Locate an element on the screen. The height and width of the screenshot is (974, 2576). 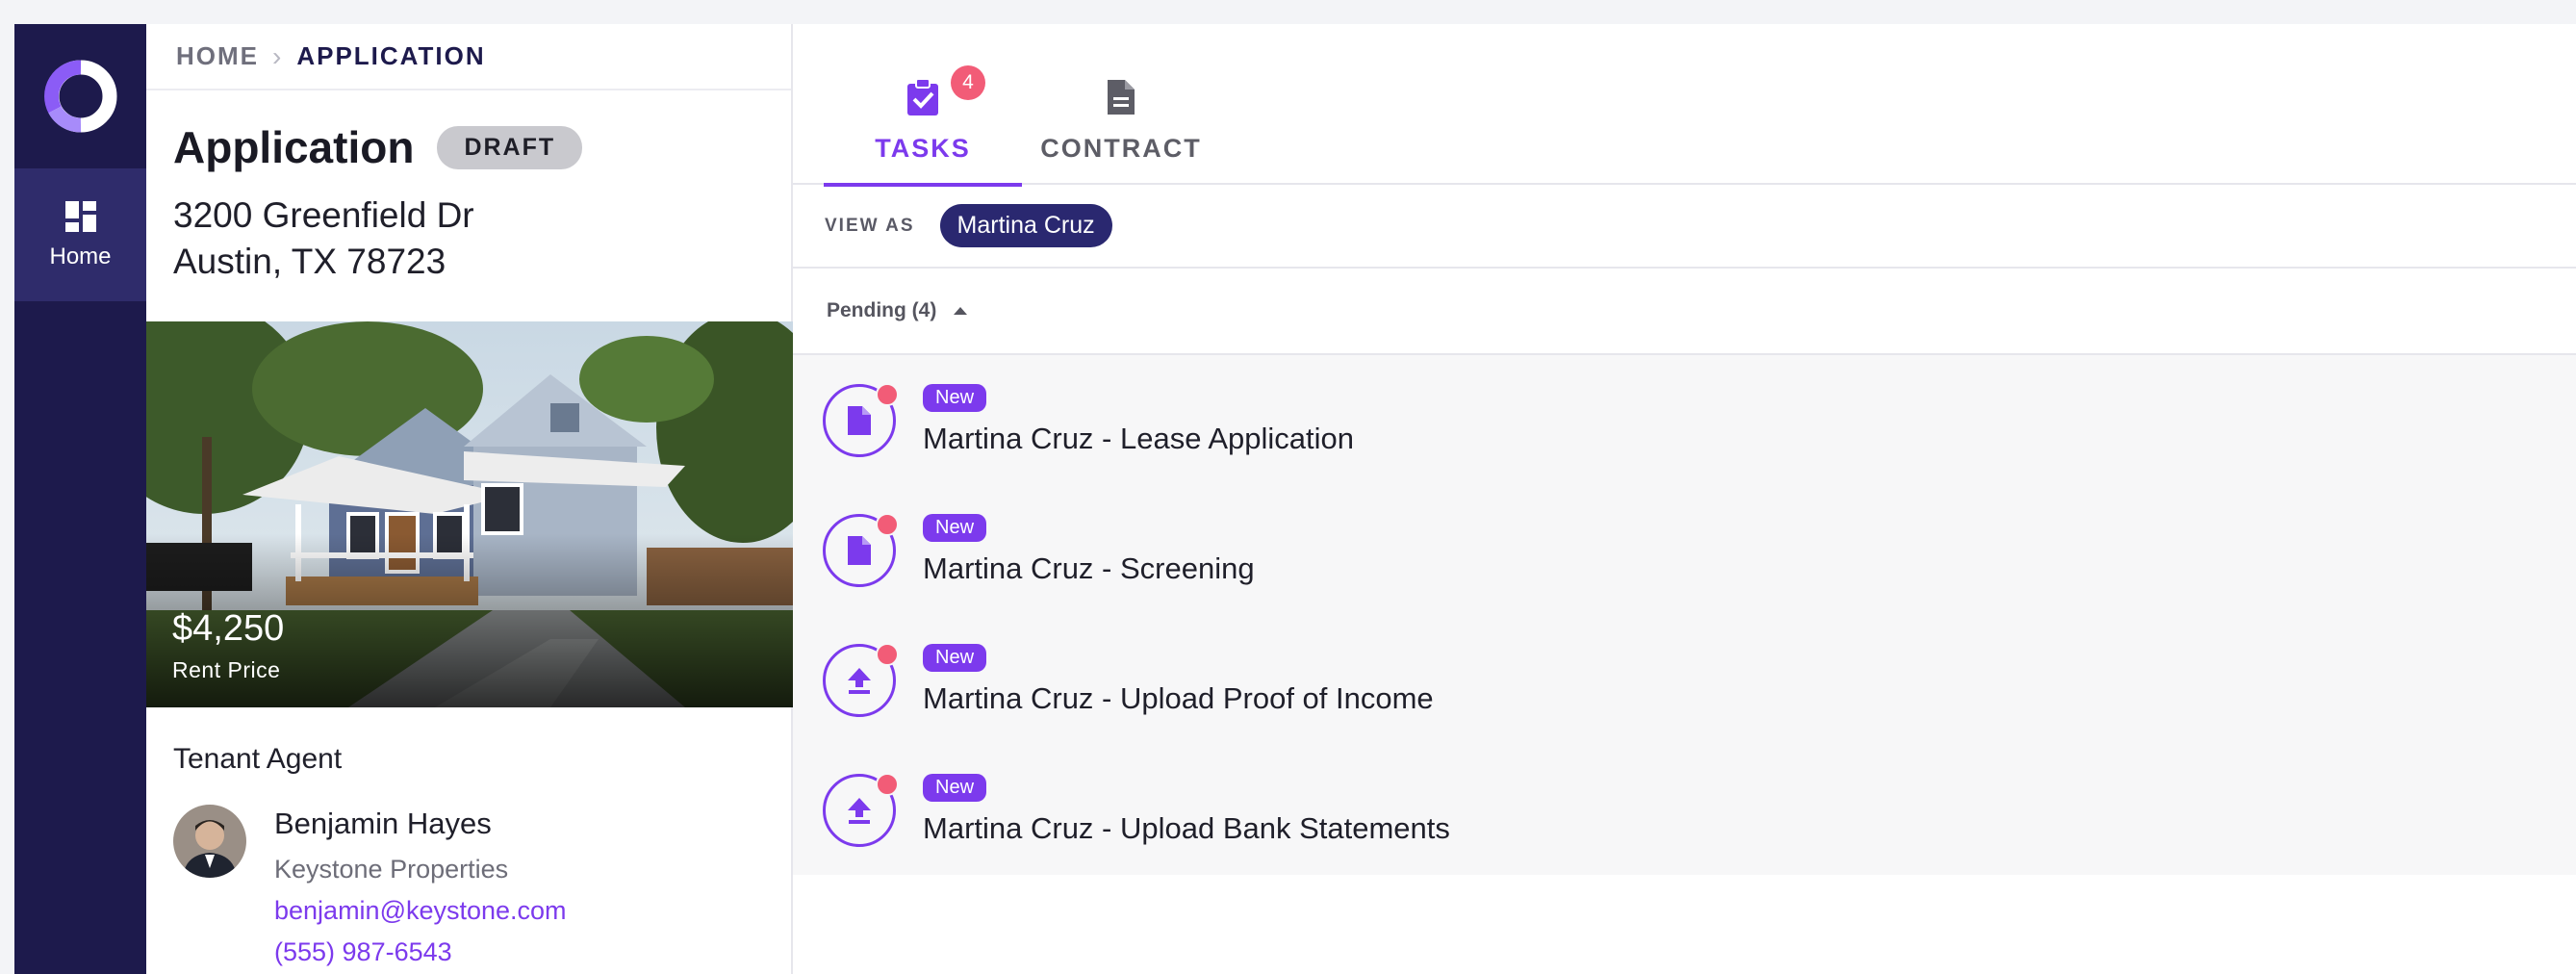
task-text: New Martina Cruz - Screening is located at coordinates (1089, 550).